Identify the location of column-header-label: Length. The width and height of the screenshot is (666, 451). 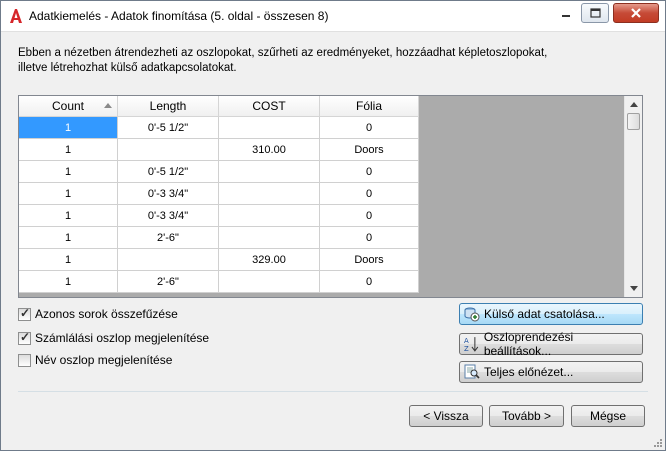
(168, 106).